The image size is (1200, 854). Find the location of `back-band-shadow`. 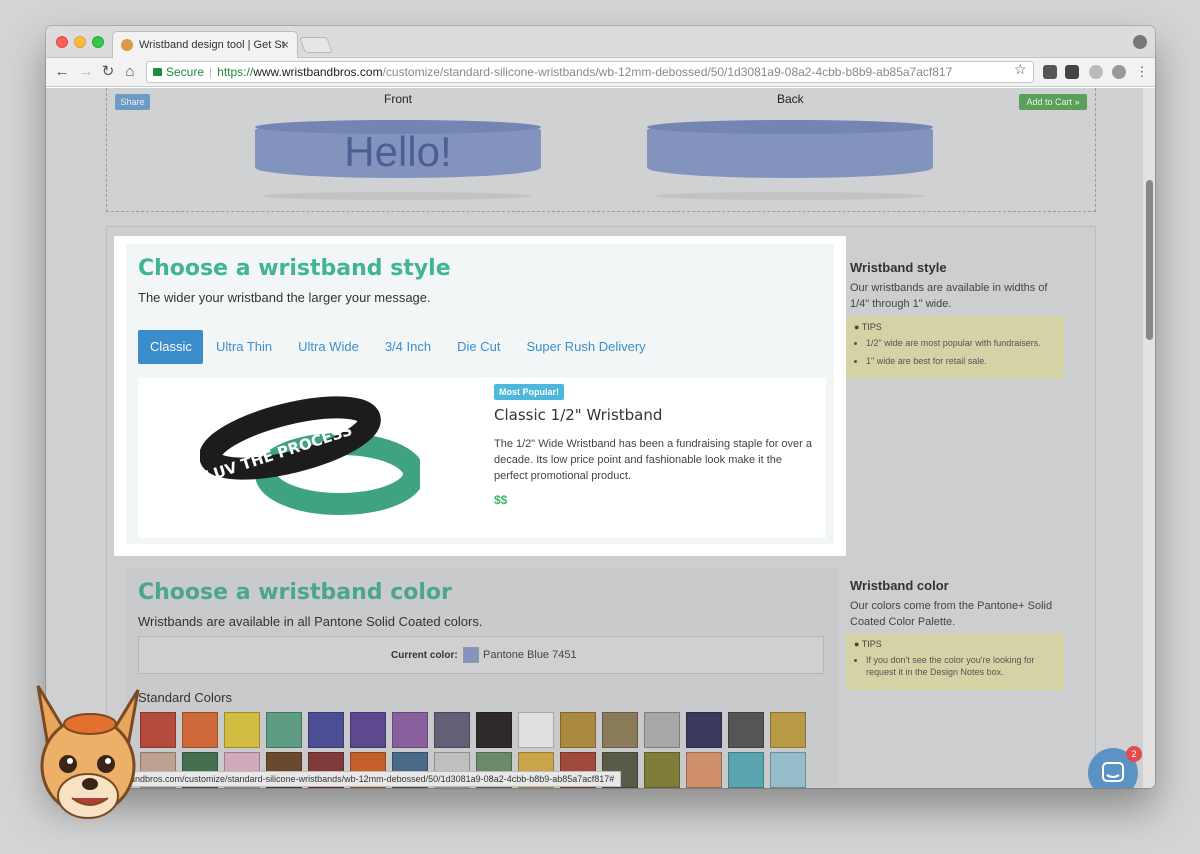

back-band-shadow is located at coordinates (790, 196).